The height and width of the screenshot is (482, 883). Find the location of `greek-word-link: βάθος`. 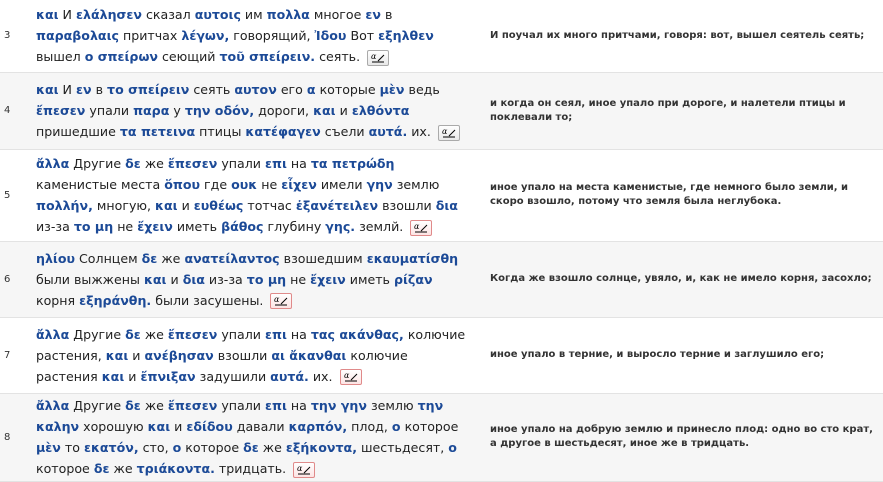

greek-word-link: βάθος is located at coordinates (242, 226).